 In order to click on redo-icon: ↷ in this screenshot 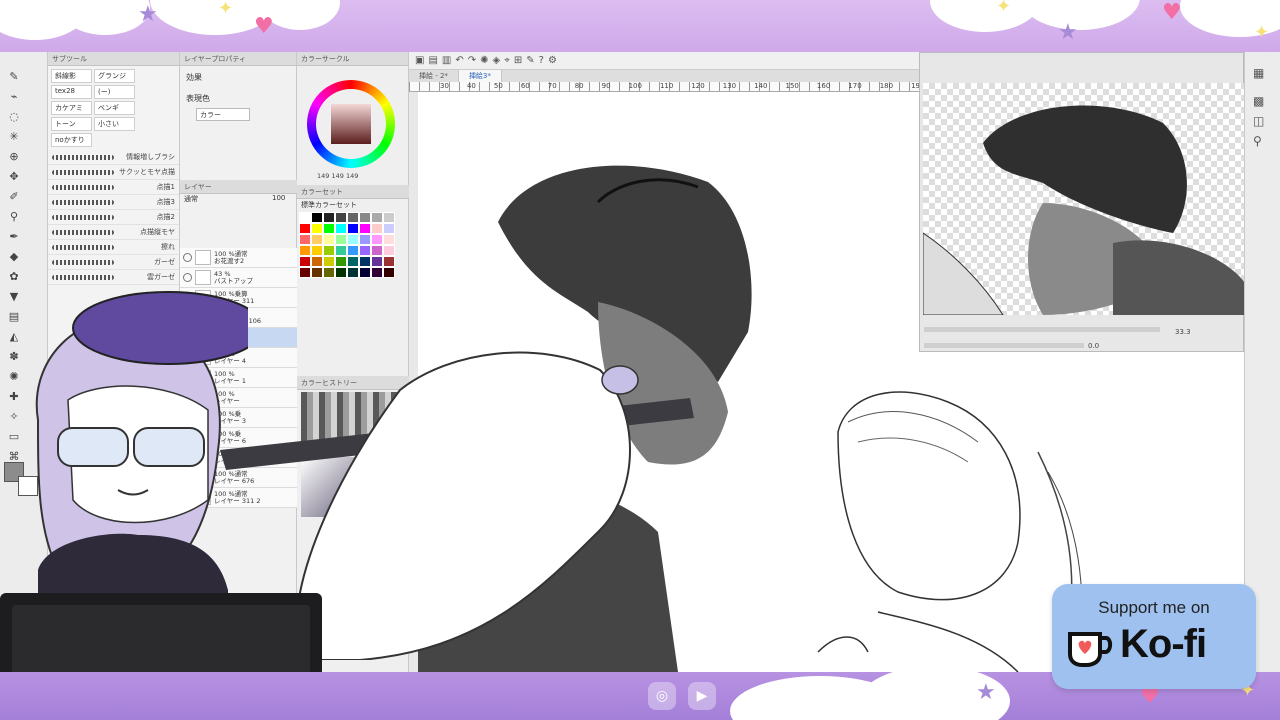, I will do `click(472, 60)`.